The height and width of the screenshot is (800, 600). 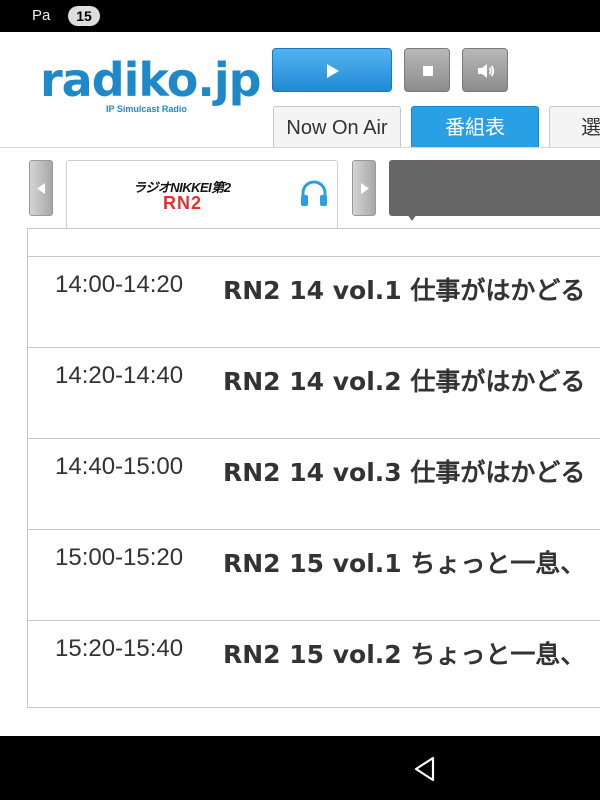 I want to click on back-icon, so click(x=425, y=769).